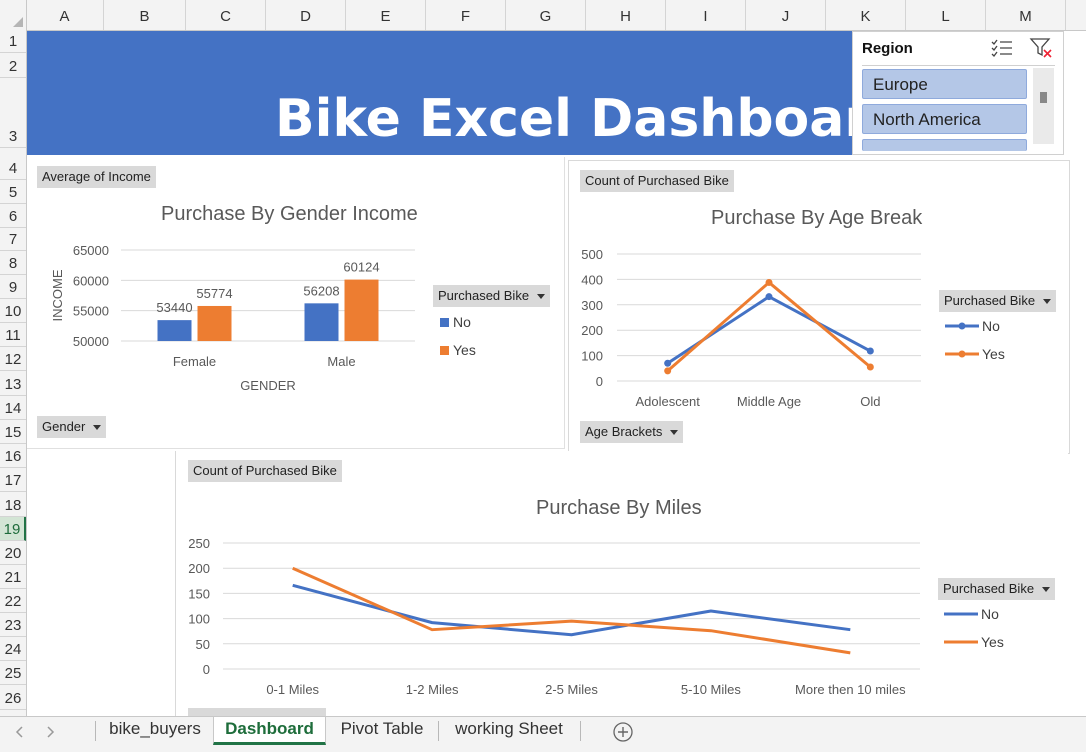  I want to click on column-header-m: M, so click(1026, 15).